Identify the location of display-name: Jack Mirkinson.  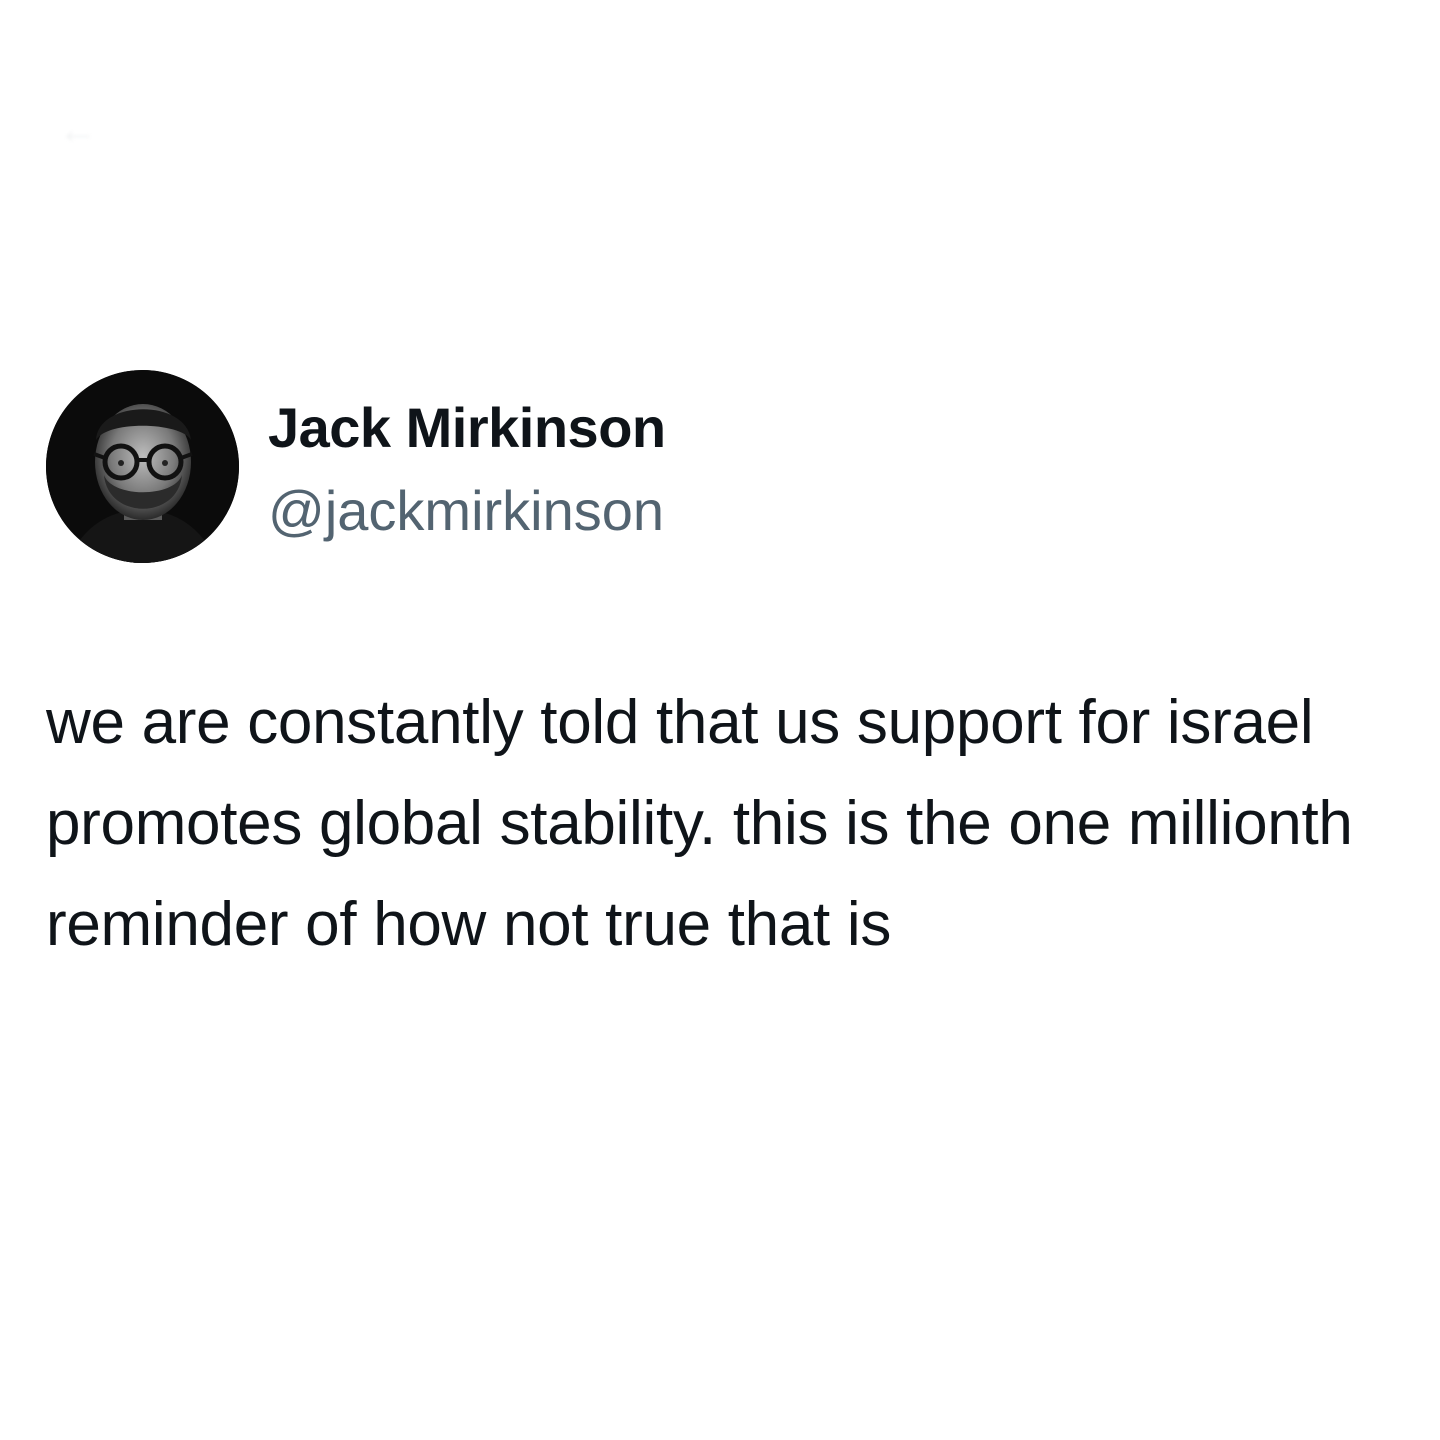
(467, 427).